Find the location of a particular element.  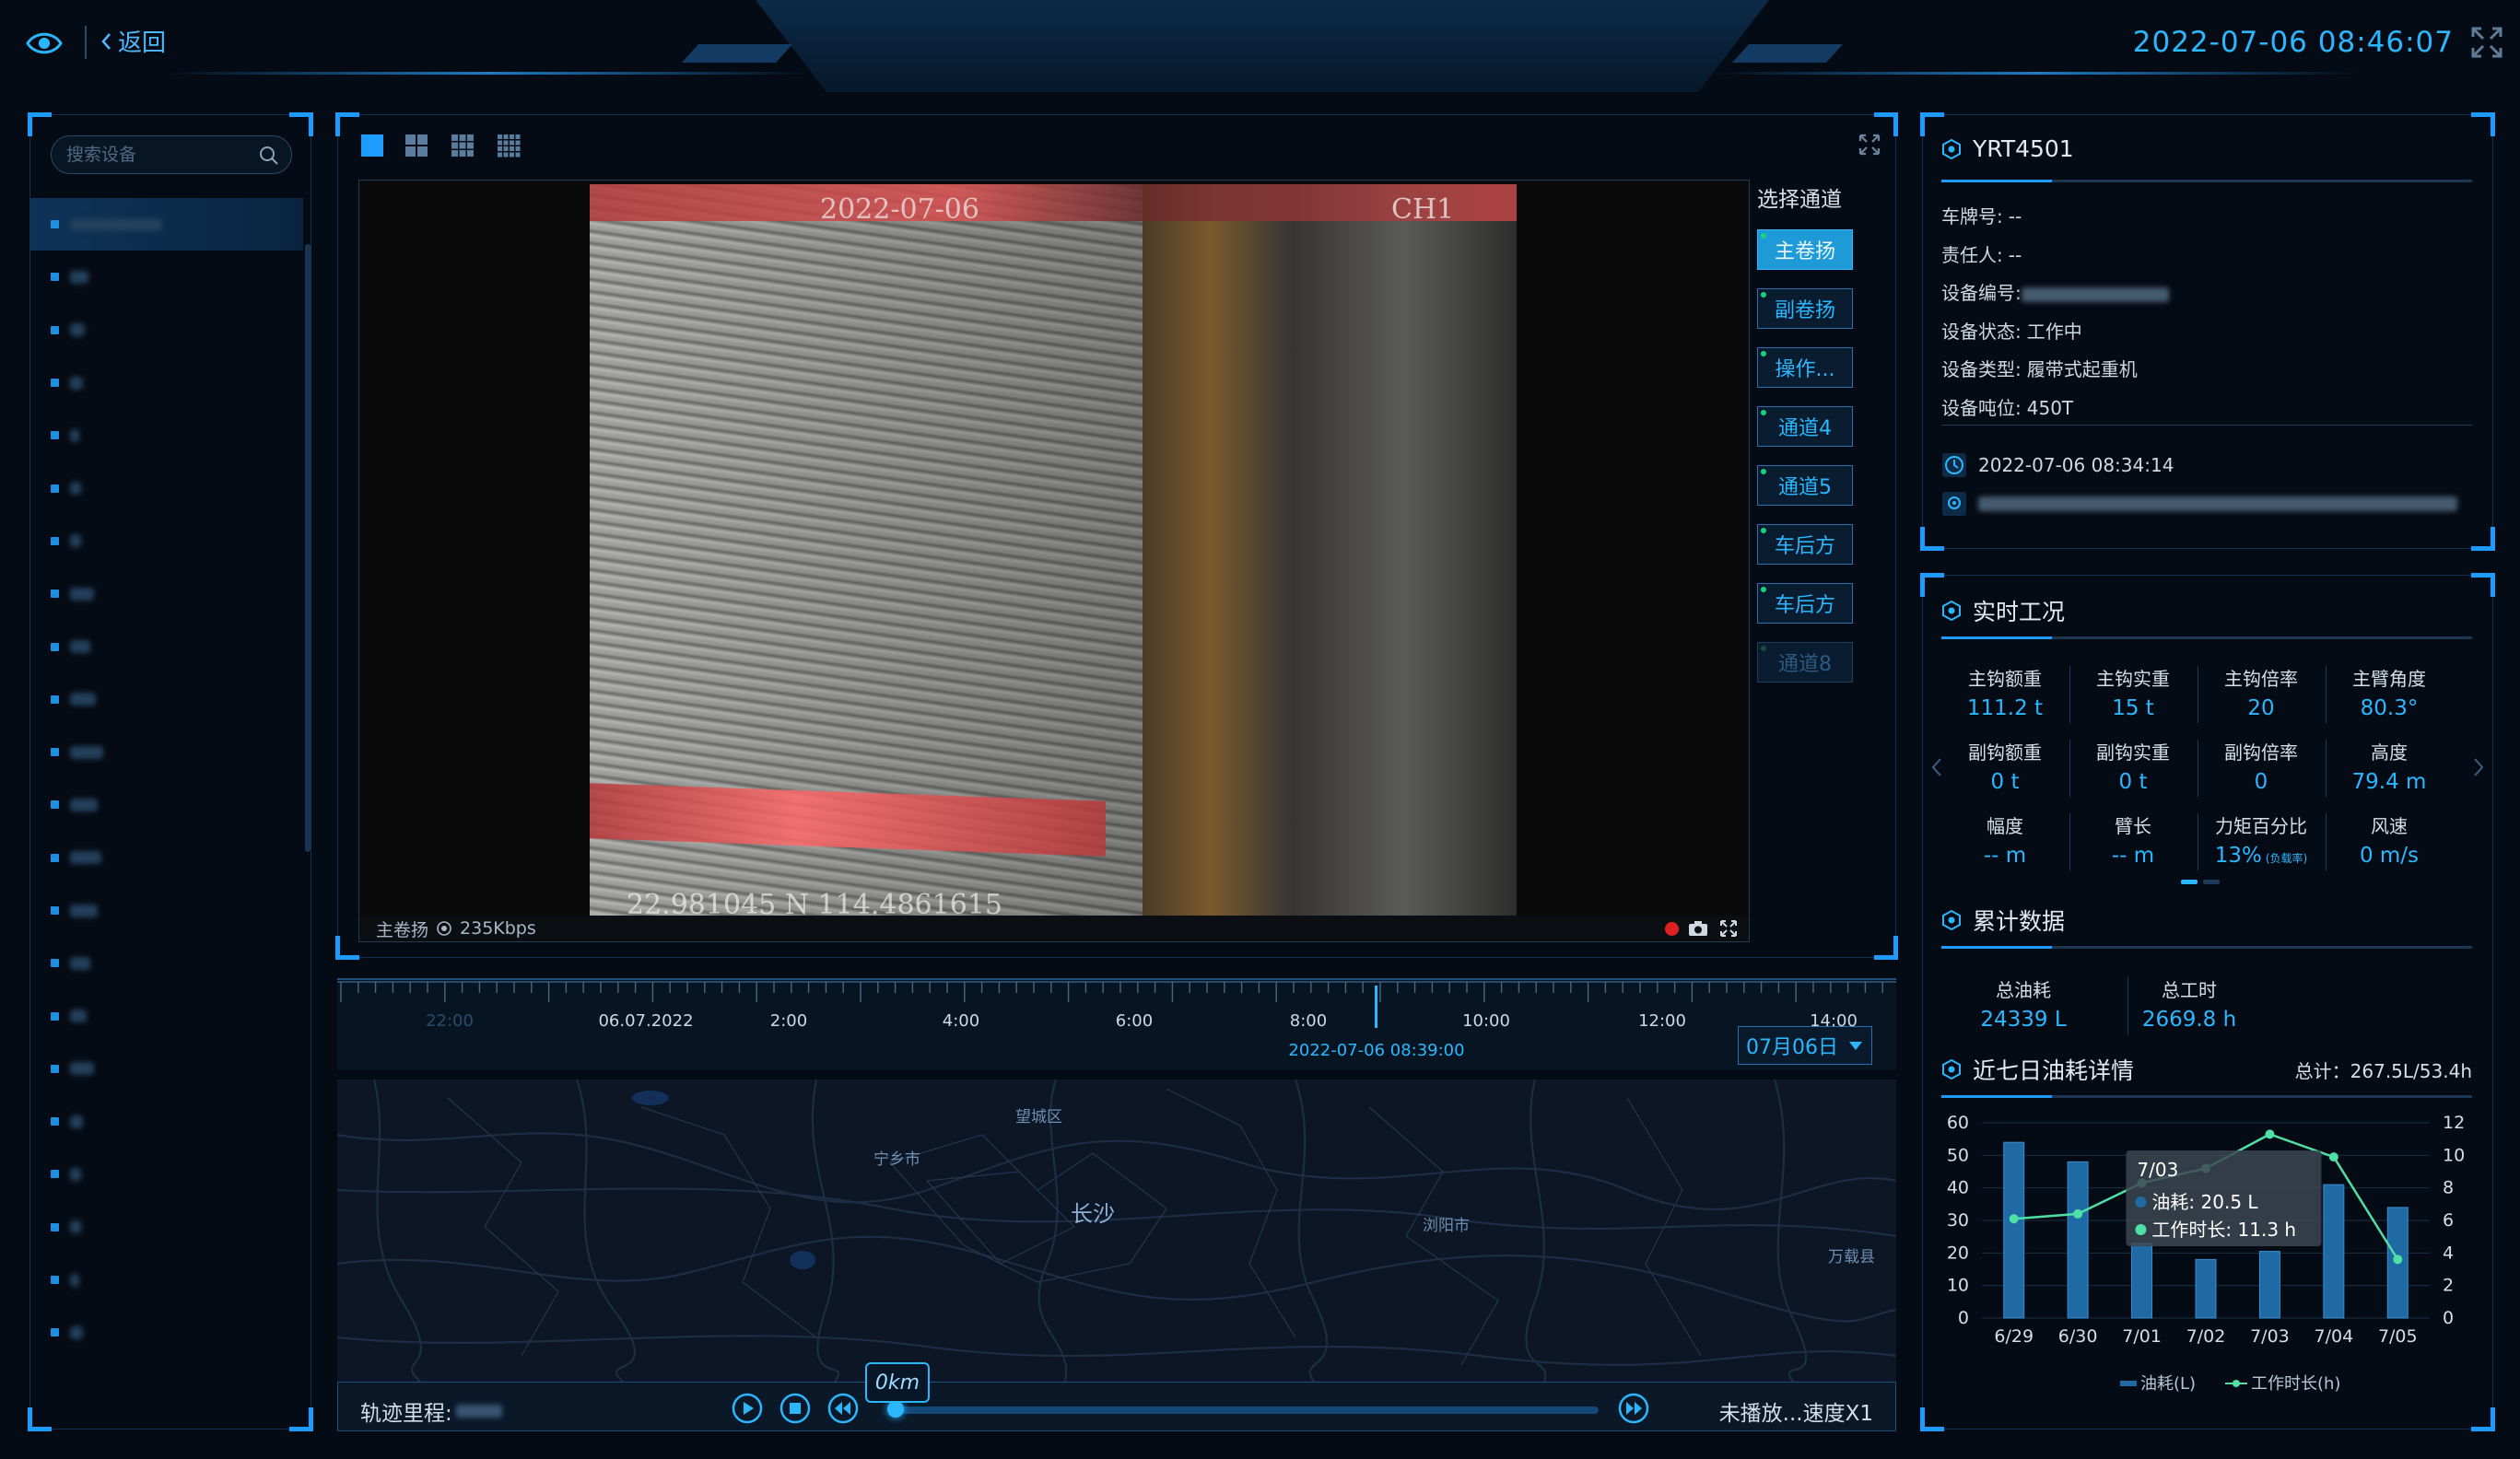

device-search-input is located at coordinates (163, 154).